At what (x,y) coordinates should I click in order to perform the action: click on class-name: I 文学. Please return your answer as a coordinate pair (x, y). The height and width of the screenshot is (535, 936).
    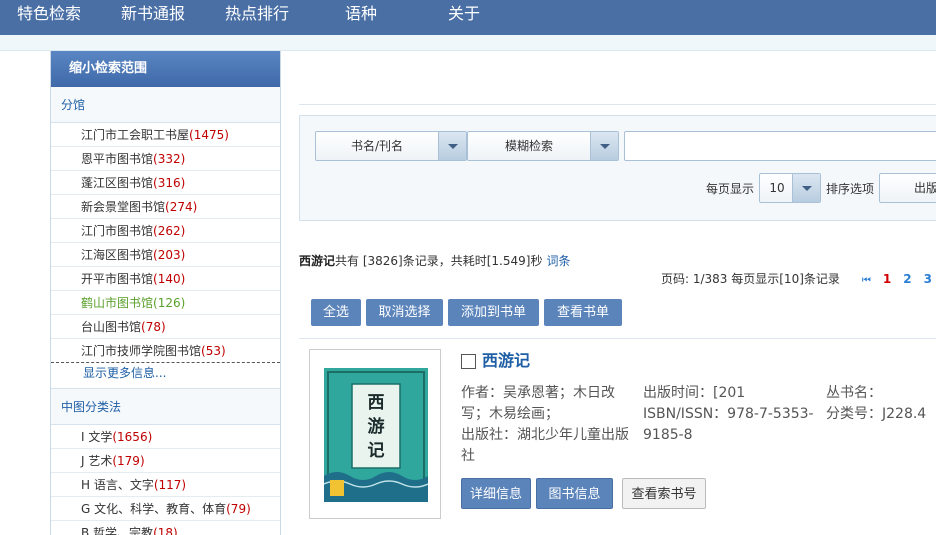
    Looking at the image, I should click on (97, 437).